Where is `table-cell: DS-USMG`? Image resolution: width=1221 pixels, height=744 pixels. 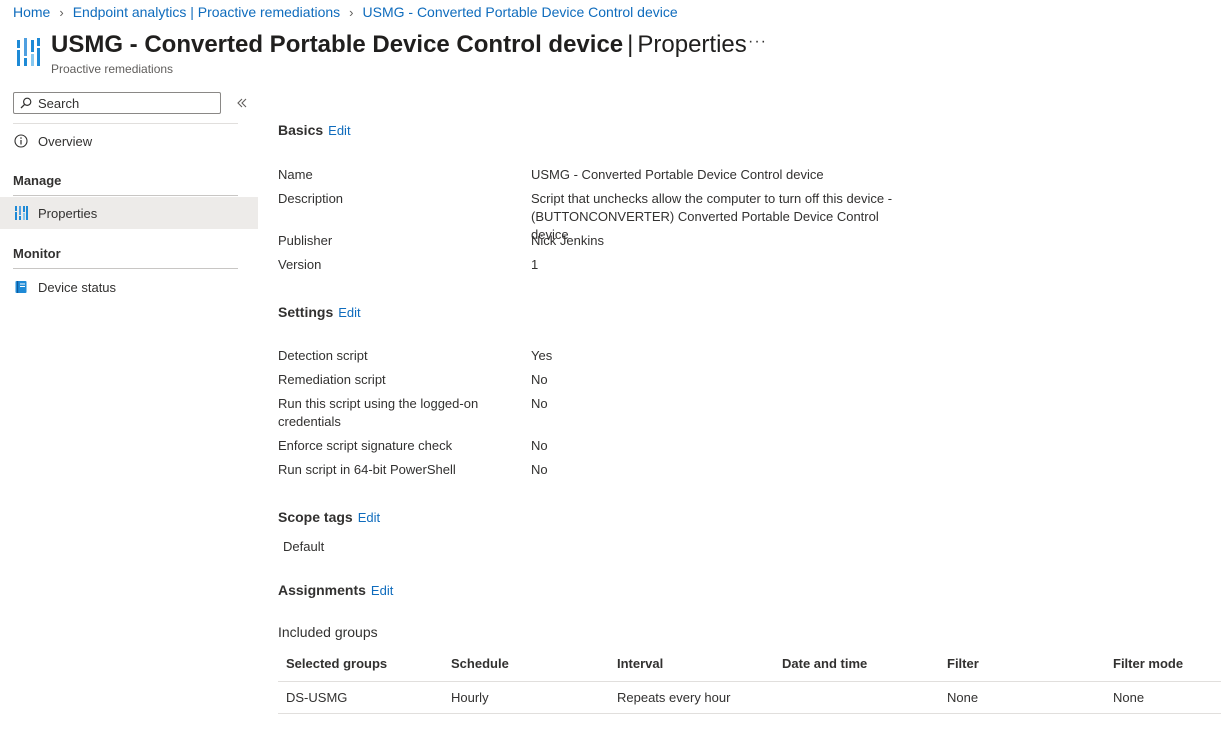
table-cell: DS-USMG is located at coordinates (317, 697).